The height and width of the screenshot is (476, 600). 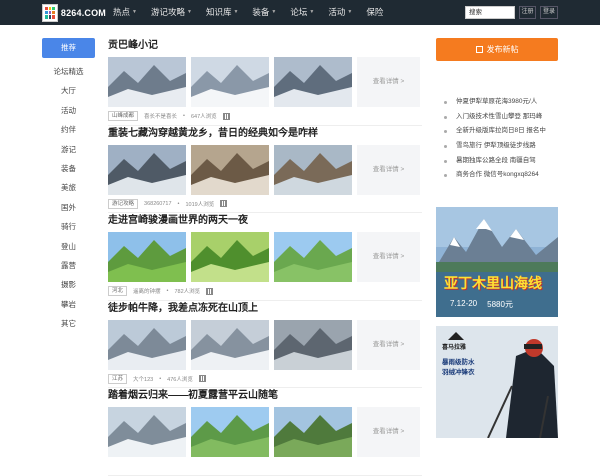 What do you see at coordinates (265, 309) in the screenshot?
I see `post-title: 徒步帕牛降，我差点冻死在山顶上` at bounding box center [265, 309].